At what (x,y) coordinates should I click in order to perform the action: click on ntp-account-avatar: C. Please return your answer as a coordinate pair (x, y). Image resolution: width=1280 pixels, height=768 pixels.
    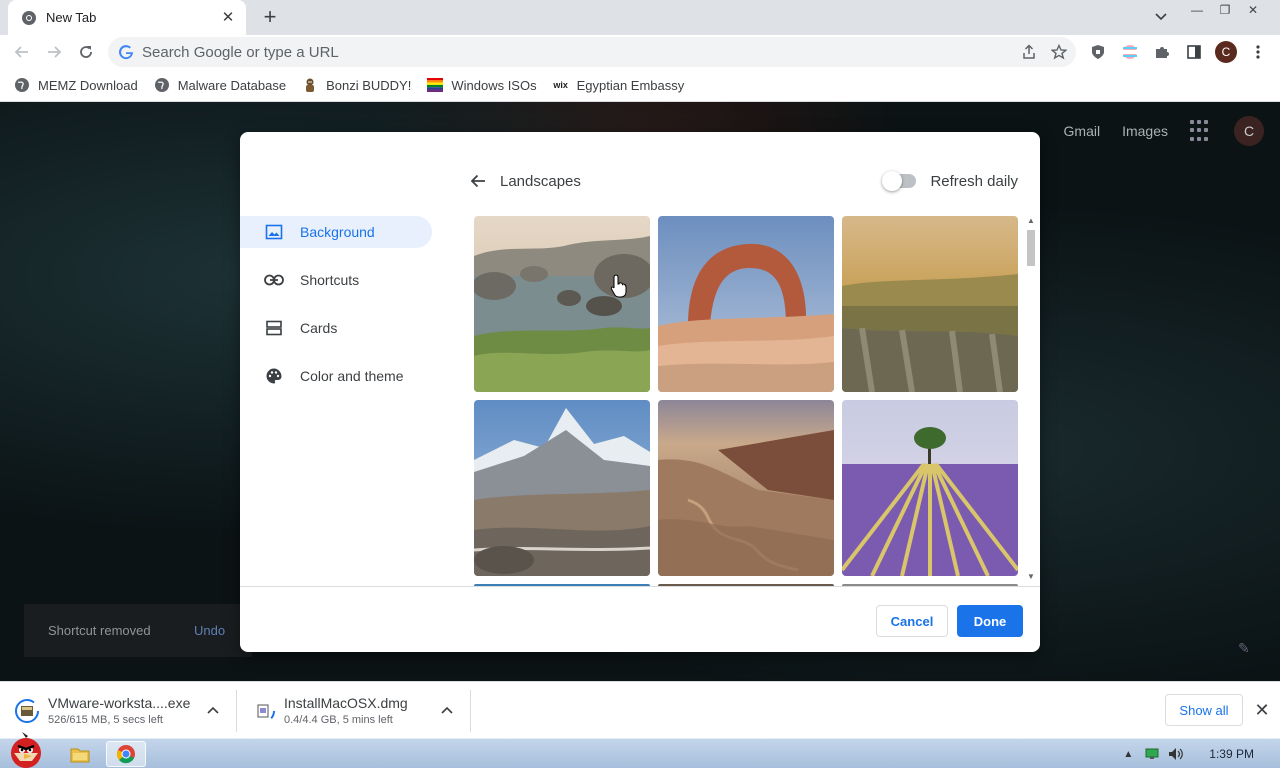
    Looking at the image, I should click on (1249, 131).